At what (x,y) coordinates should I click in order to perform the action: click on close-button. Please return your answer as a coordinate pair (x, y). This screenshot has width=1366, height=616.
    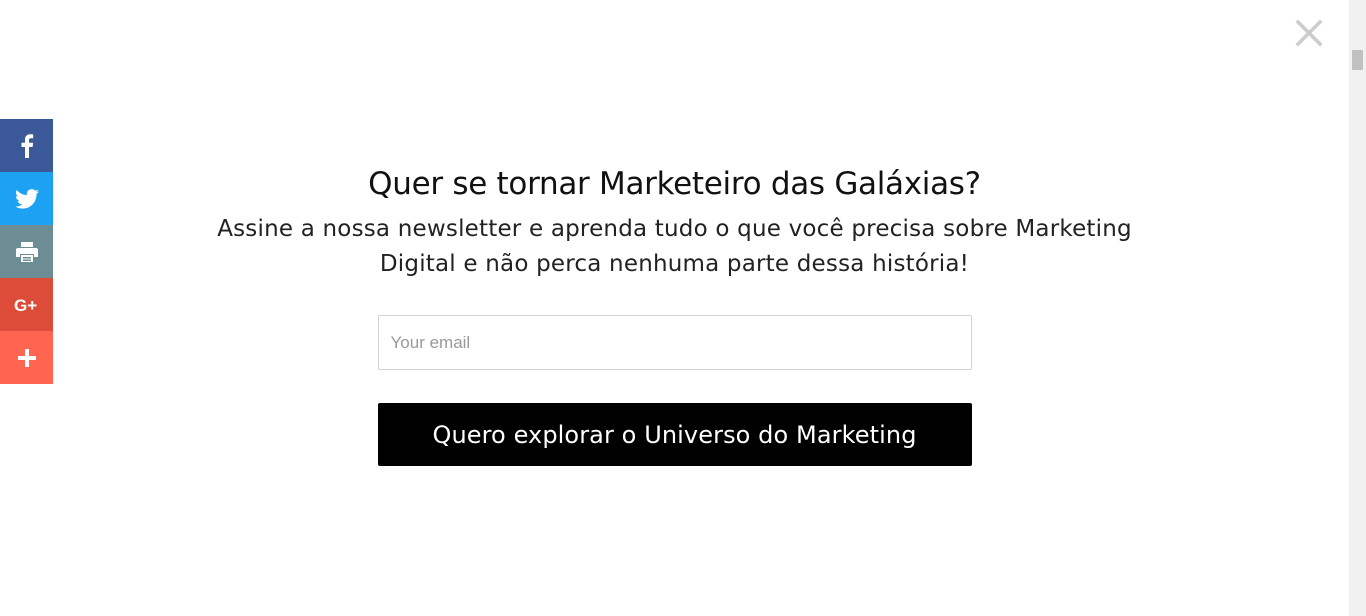
    Looking at the image, I should click on (1309, 33).